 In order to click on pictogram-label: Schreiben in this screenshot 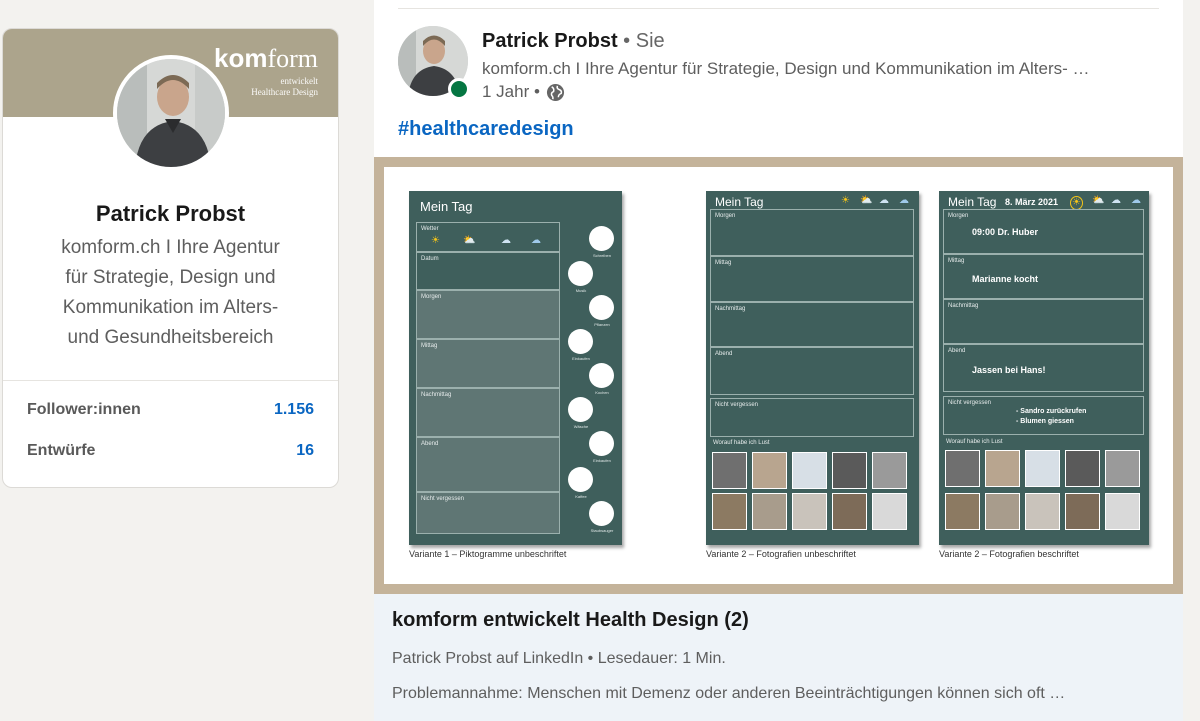, I will do `click(601, 255)`.